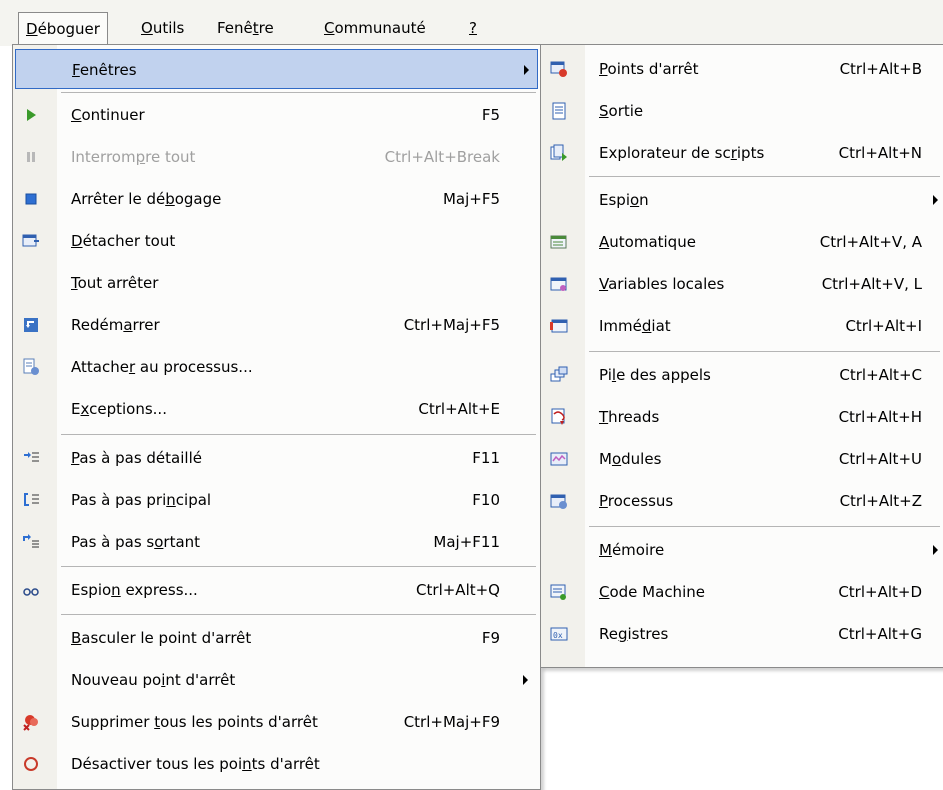 The height and width of the screenshot is (790, 943). What do you see at coordinates (559, 326) in the screenshot?
I see `immediate-window-icon` at bounding box center [559, 326].